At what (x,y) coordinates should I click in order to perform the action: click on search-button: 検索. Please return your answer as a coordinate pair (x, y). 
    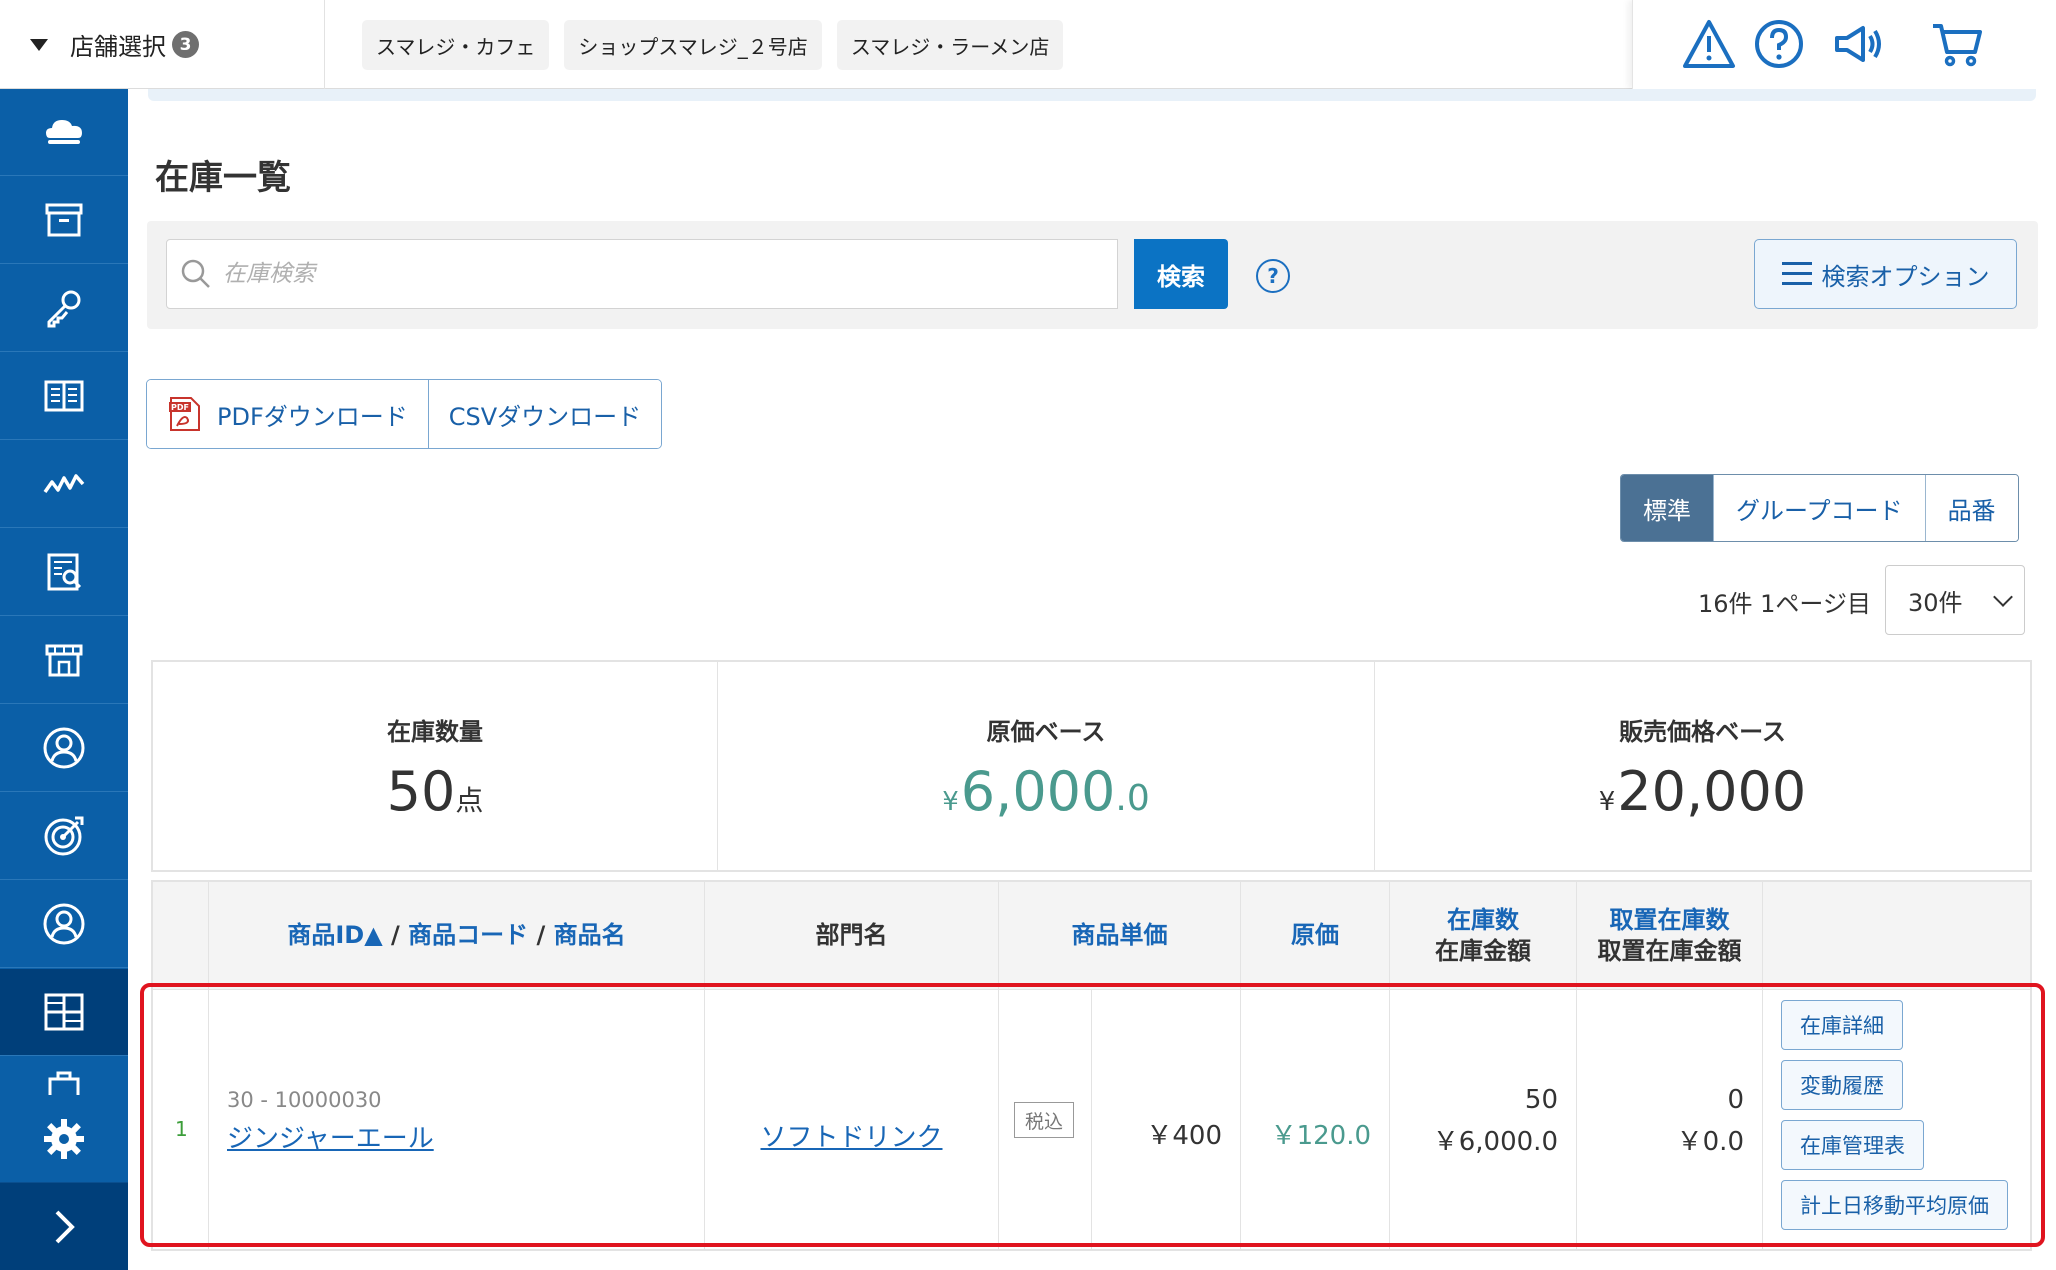
    Looking at the image, I should click on (1181, 274).